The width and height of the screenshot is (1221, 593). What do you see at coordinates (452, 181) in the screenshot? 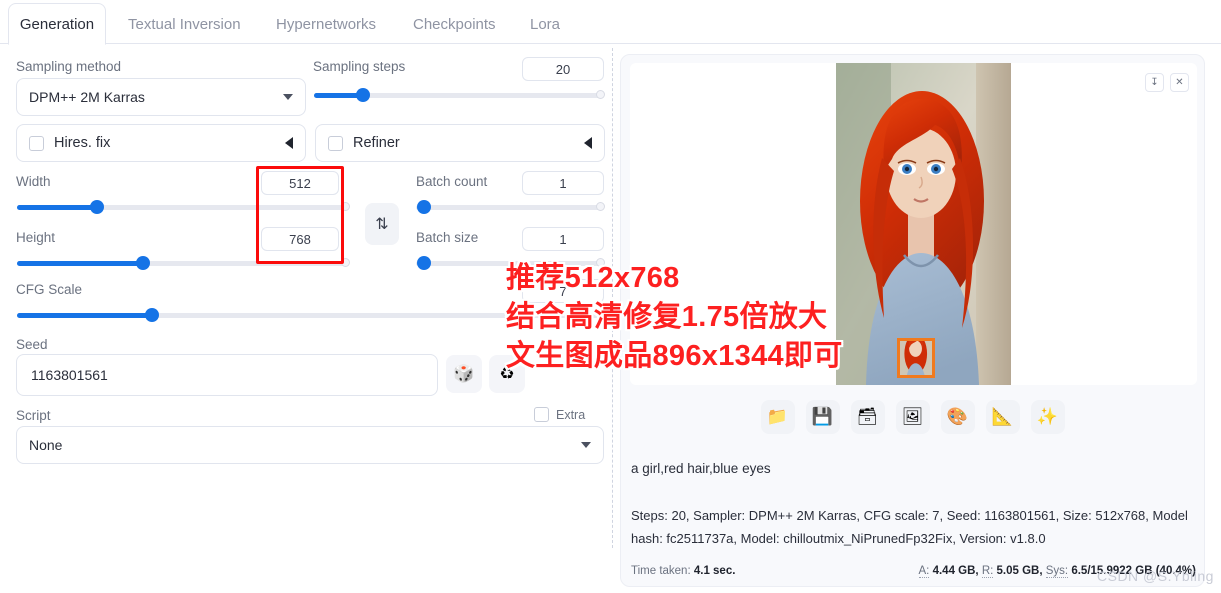
I see `batch-count-label: Batch count` at bounding box center [452, 181].